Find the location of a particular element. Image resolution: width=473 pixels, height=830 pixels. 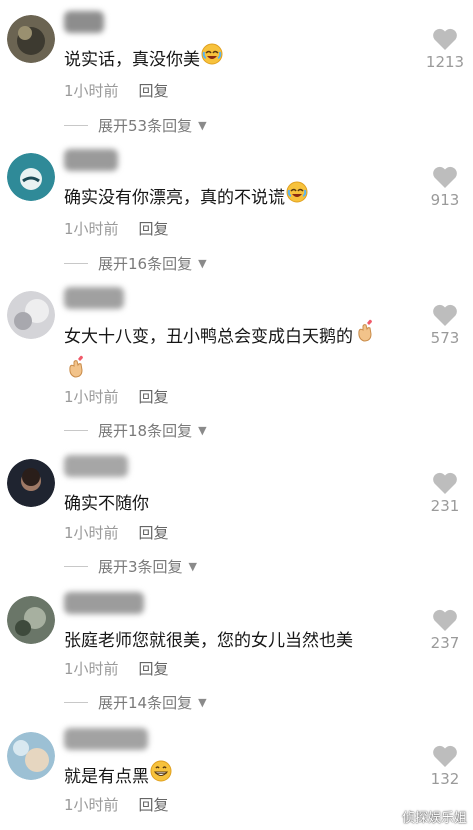

like-button: 132 is located at coordinates (445, 766).